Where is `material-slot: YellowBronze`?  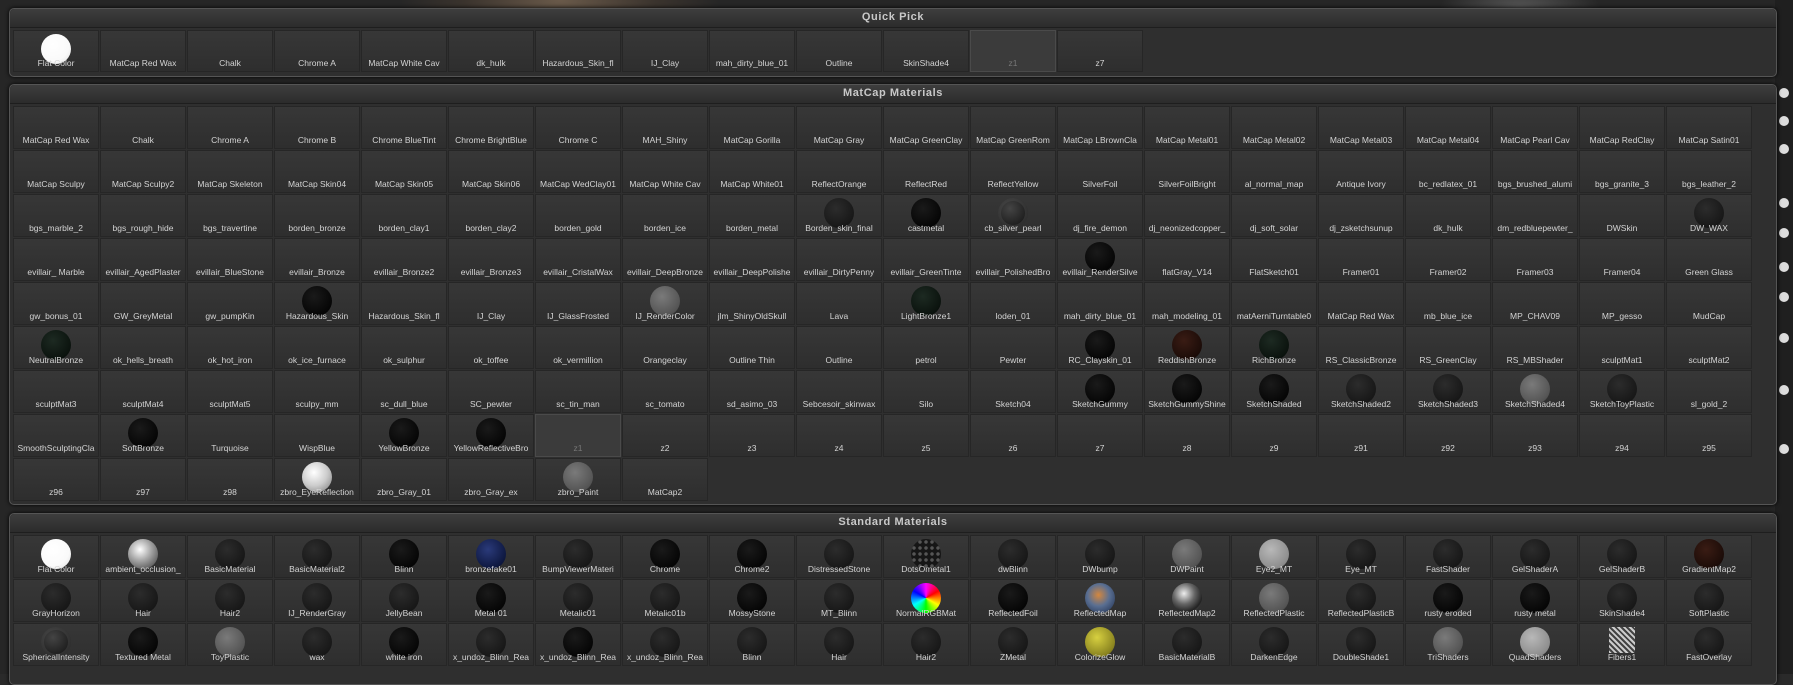 material-slot: YellowBronze is located at coordinates (404, 435).